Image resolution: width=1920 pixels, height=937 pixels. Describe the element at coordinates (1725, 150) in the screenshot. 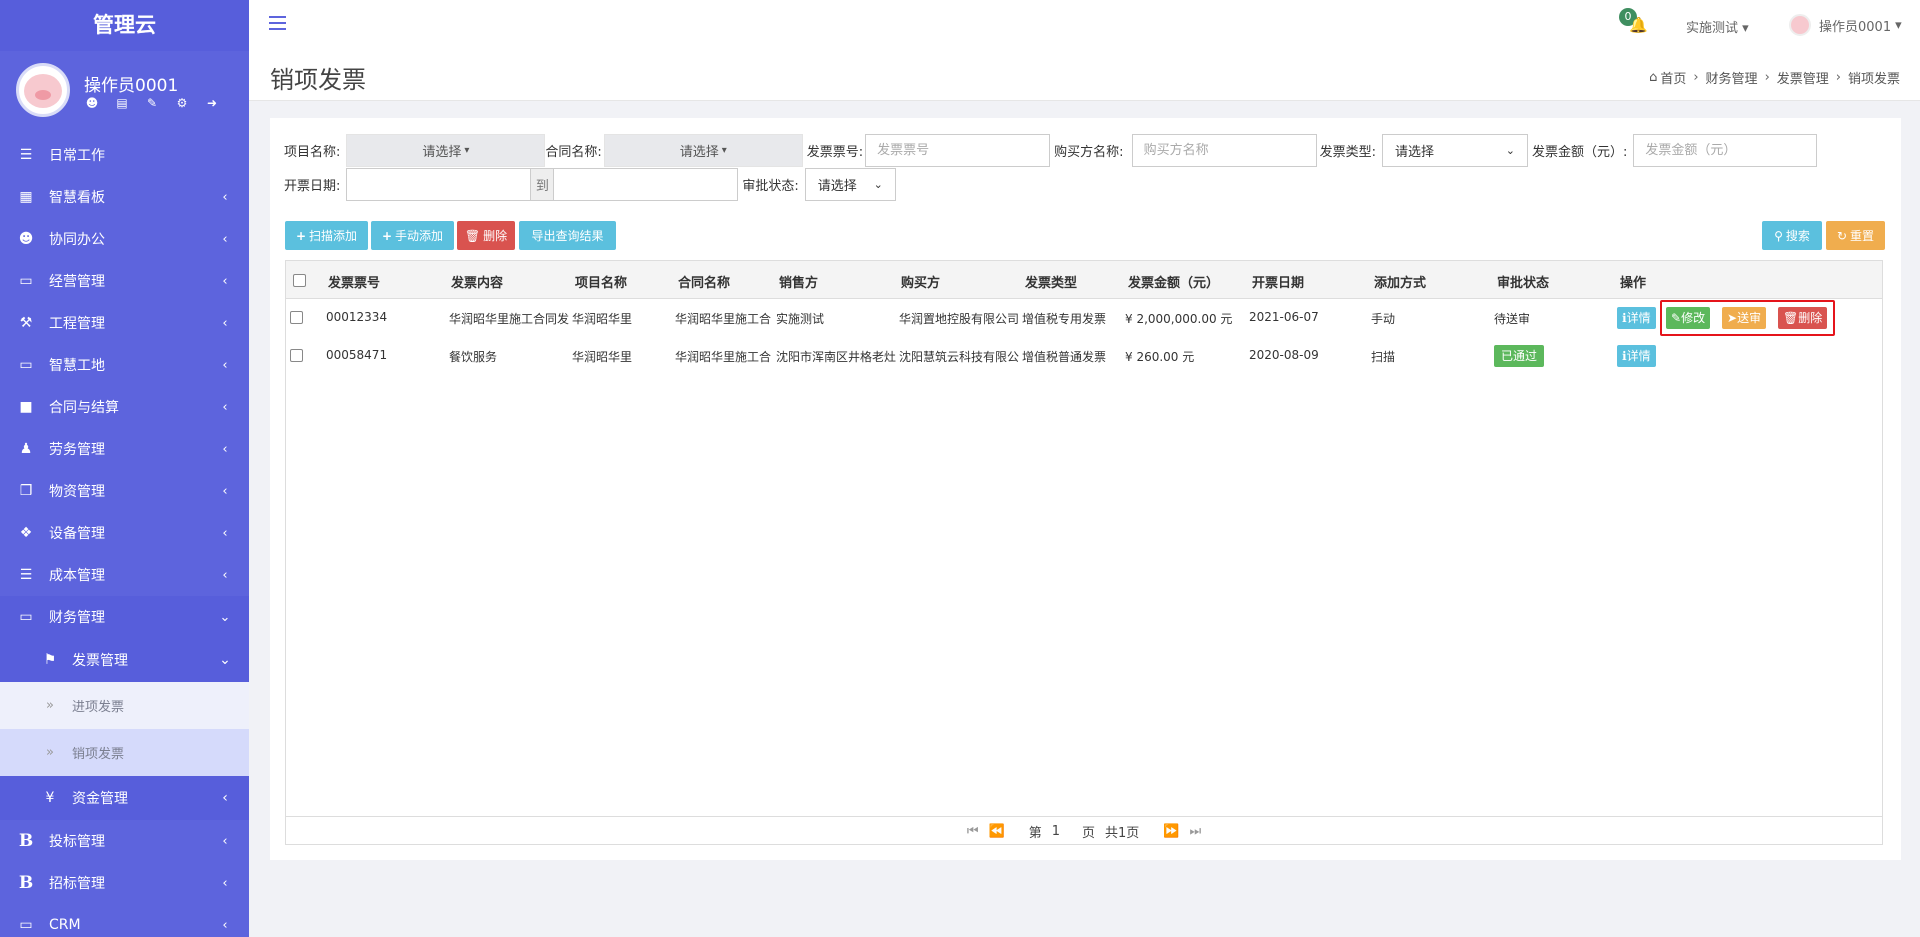

I see `amount-input` at that location.